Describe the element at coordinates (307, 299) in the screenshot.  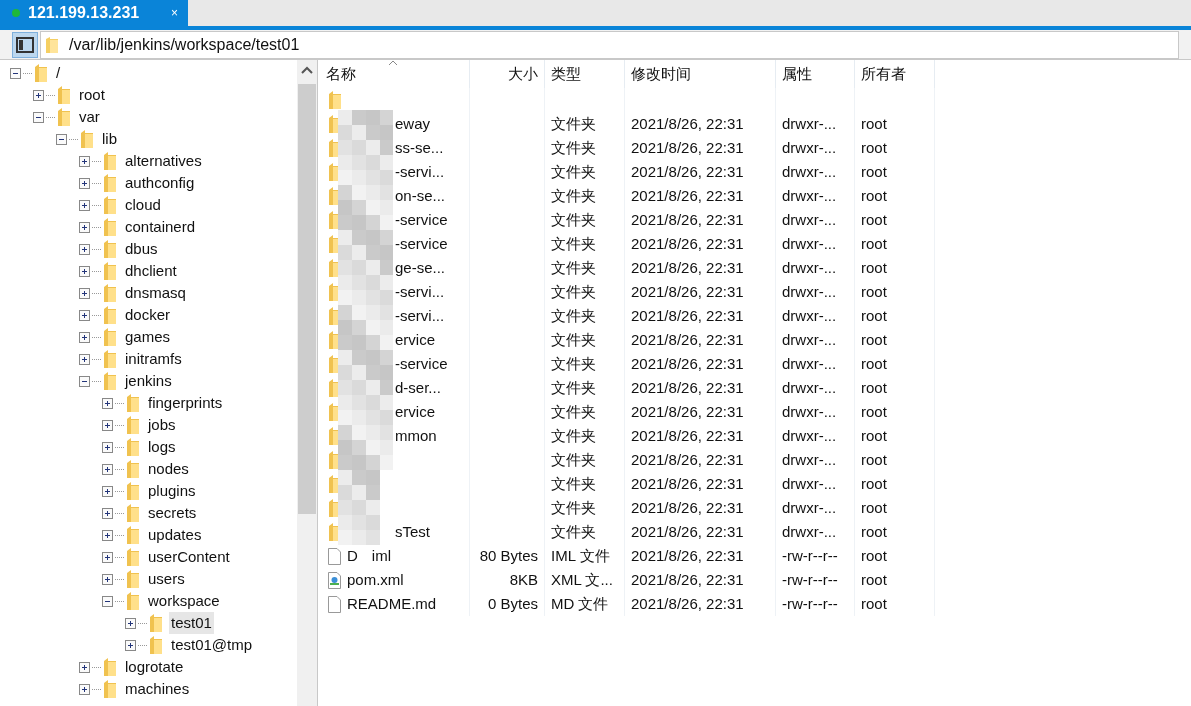
I see `scrollbar-thumb` at that location.